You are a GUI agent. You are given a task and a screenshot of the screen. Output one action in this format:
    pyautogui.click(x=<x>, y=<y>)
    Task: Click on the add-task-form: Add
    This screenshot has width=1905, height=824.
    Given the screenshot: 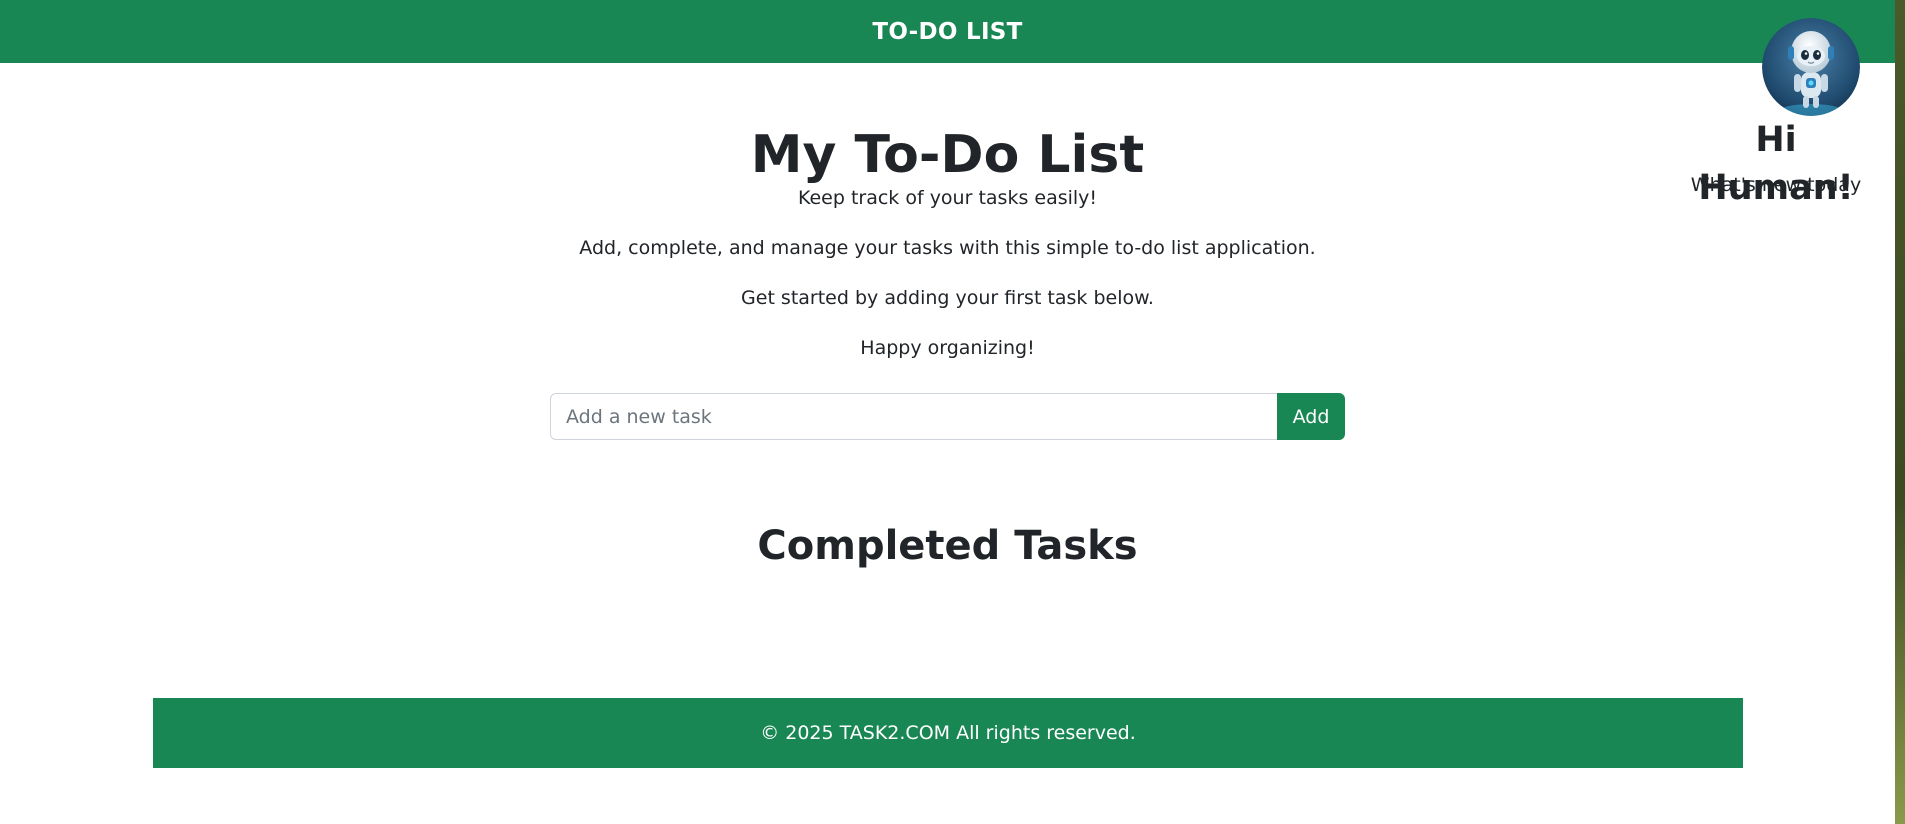 What is the action you would take?
    pyautogui.click(x=947, y=416)
    